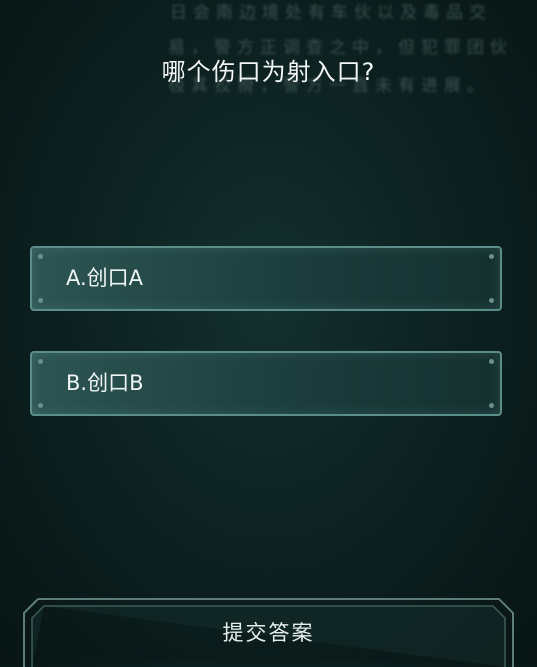 This screenshot has width=537, height=667. I want to click on background-text-line: 日会南边境处有车伙以及毒品交, so click(331, 13).